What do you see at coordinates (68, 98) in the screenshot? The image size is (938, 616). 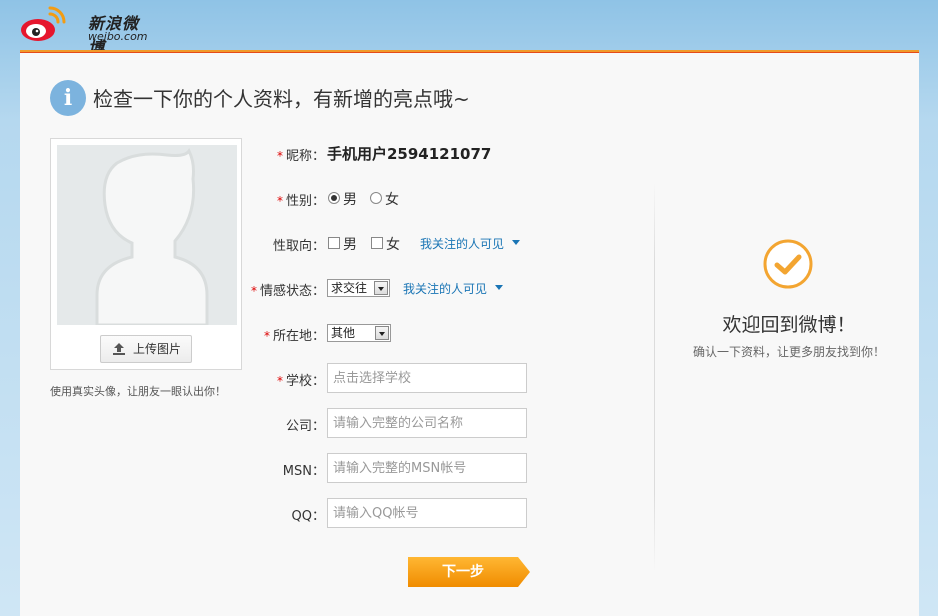 I see `info-icon: i` at bounding box center [68, 98].